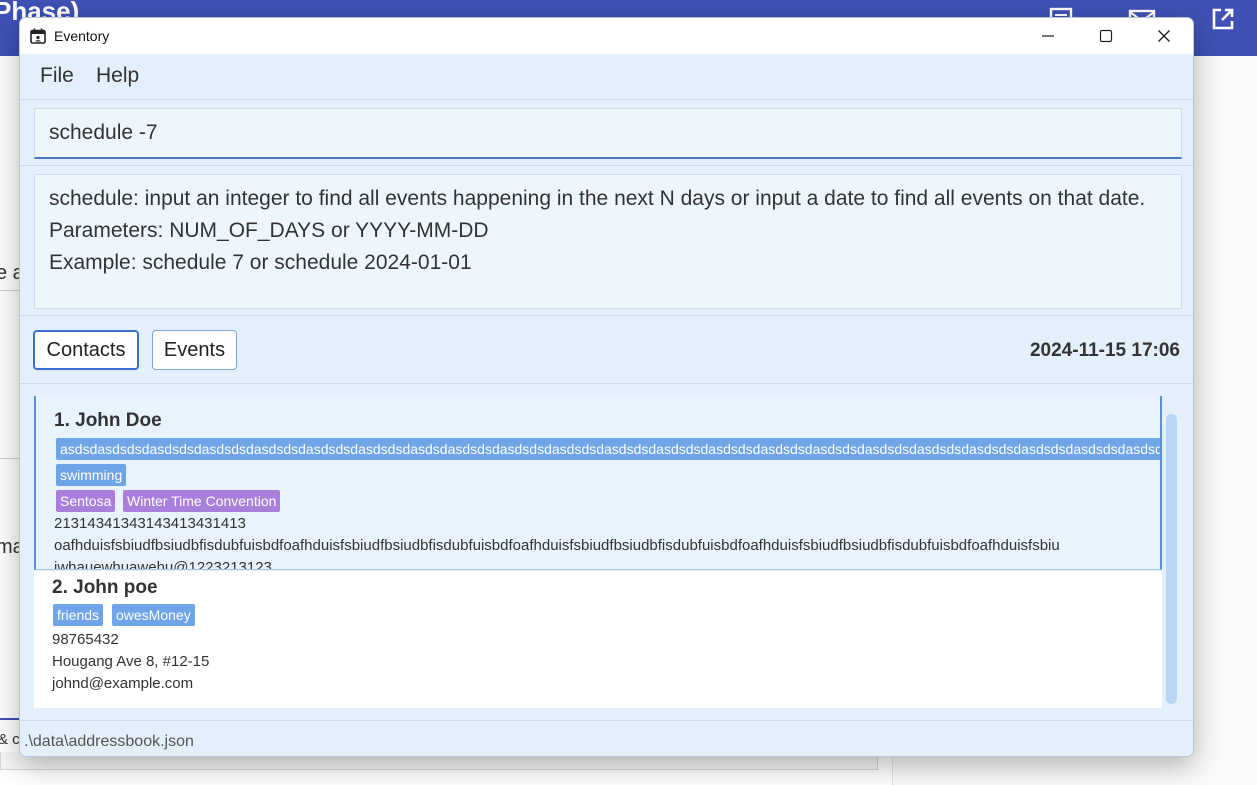 This screenshot has height=785, width=1257. Describe the element at coordinates (163, 564) in the screenshot. I see `contact-email: iwhauewhuawehu@1223213123` at that location.